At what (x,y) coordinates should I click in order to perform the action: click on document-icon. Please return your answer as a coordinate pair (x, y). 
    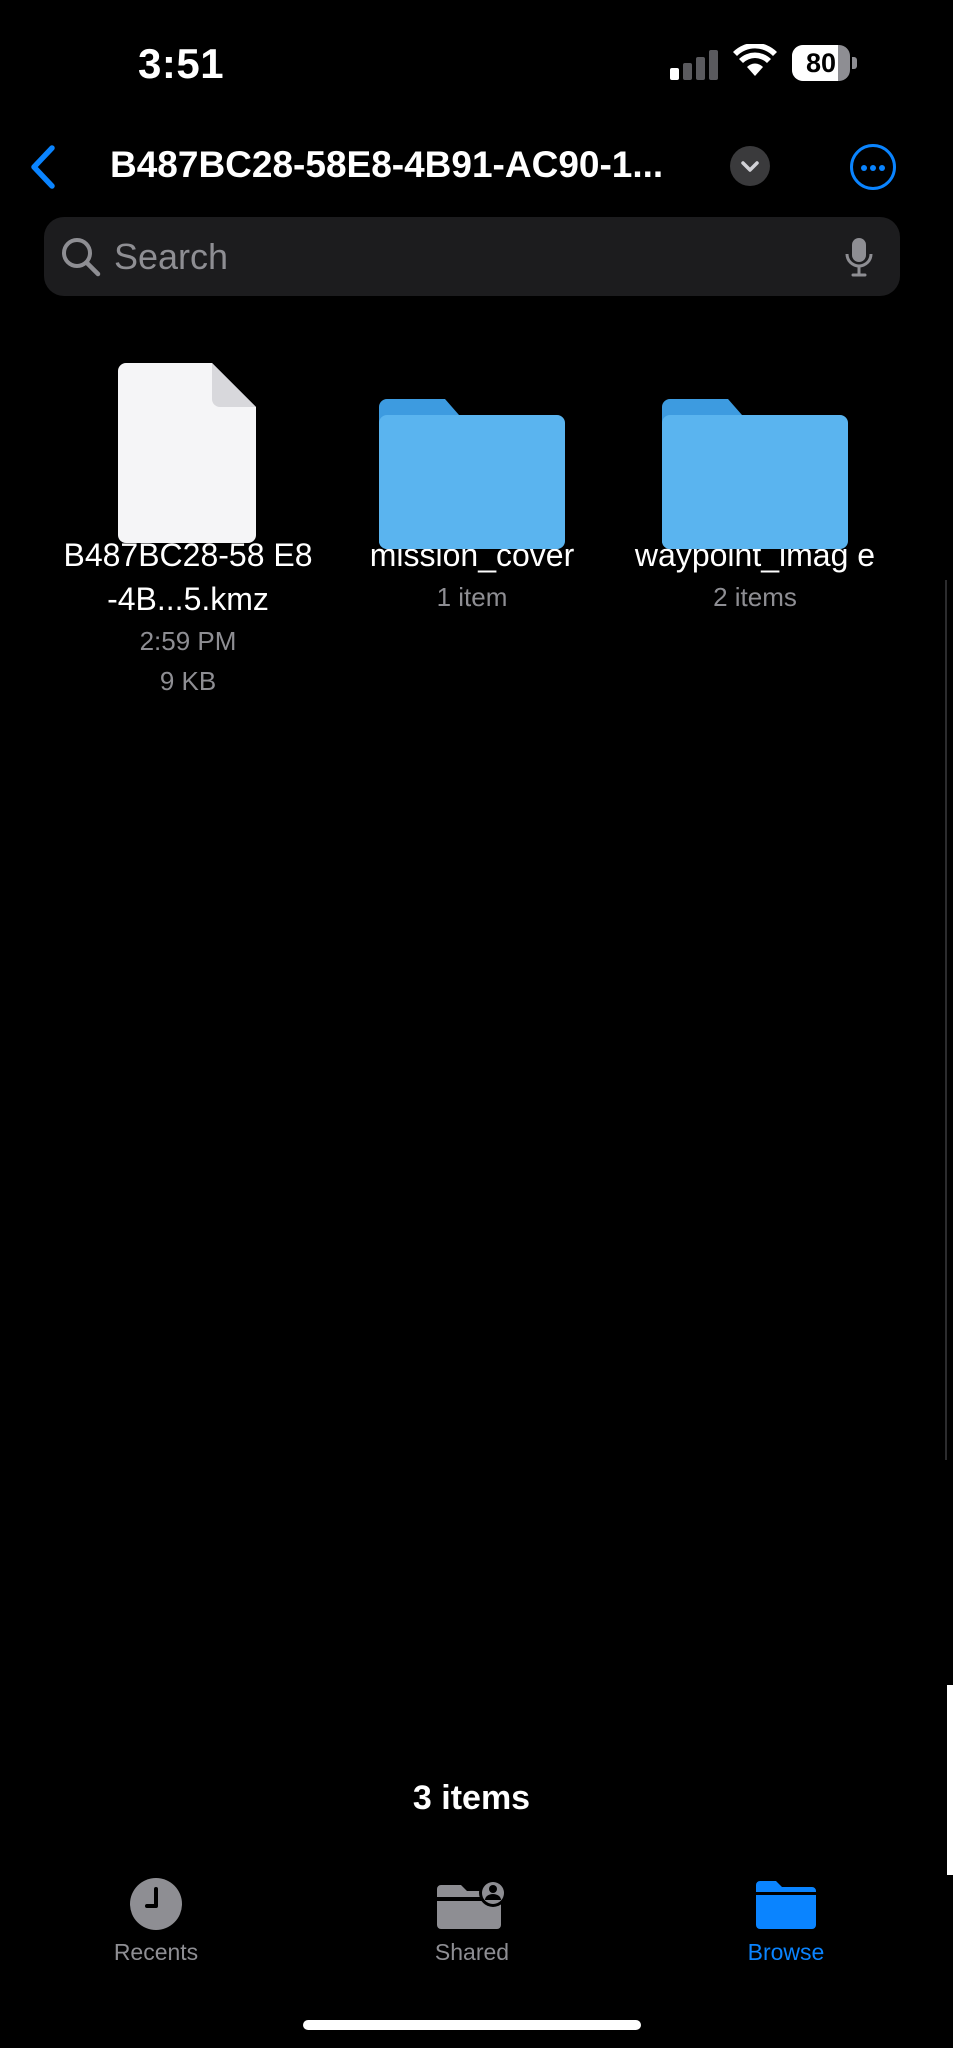
    Looking at the image, I should click on (187, 453).